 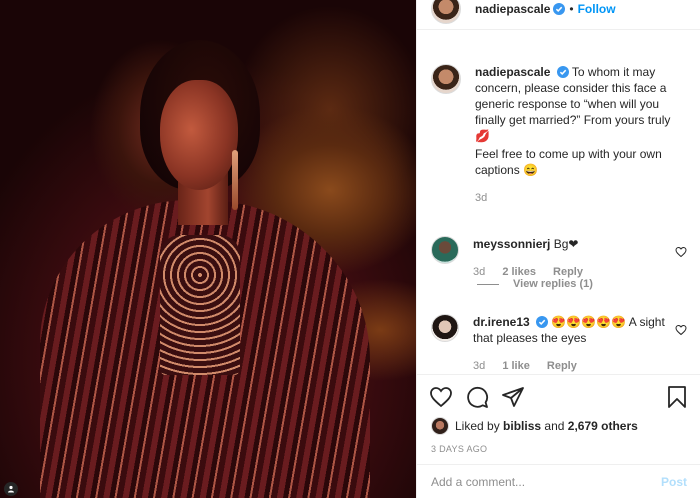 What do you see at coordinates (558, 392) in the screenshot?
I see `action-bar` at bounding box center [558, 392].